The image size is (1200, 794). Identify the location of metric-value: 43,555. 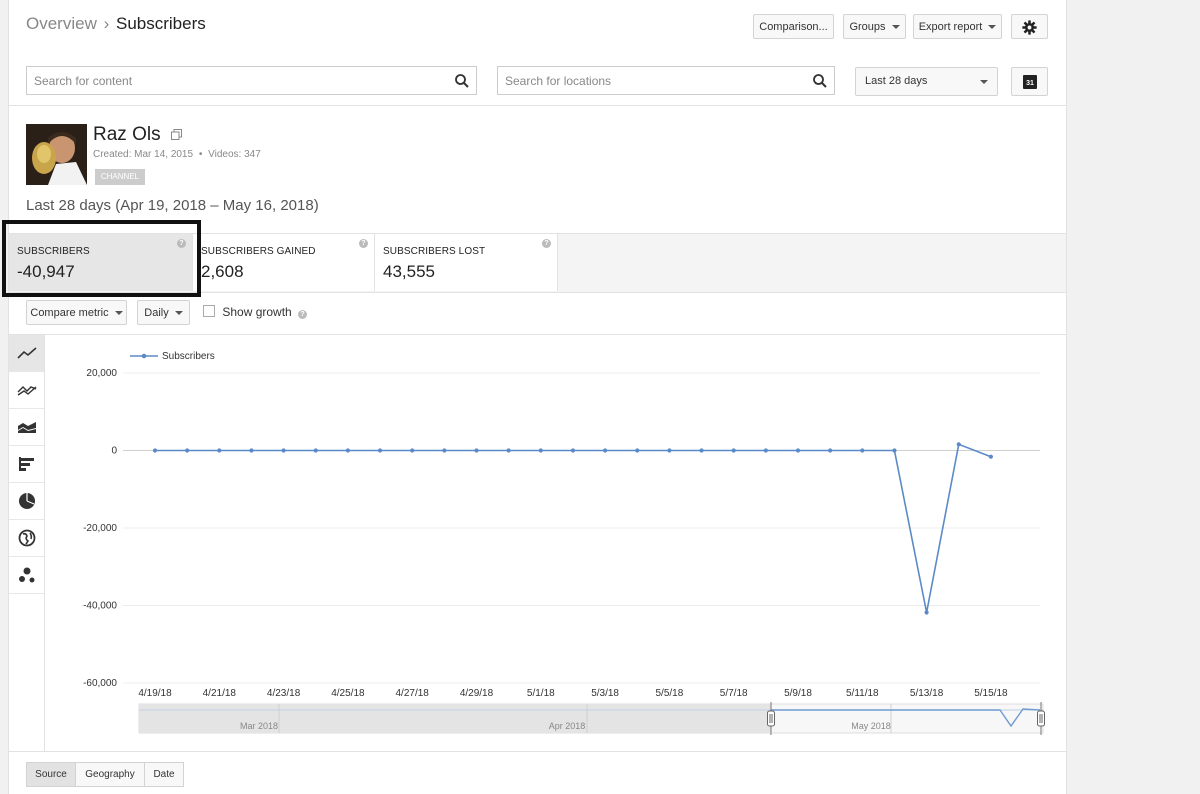
(409, 271).